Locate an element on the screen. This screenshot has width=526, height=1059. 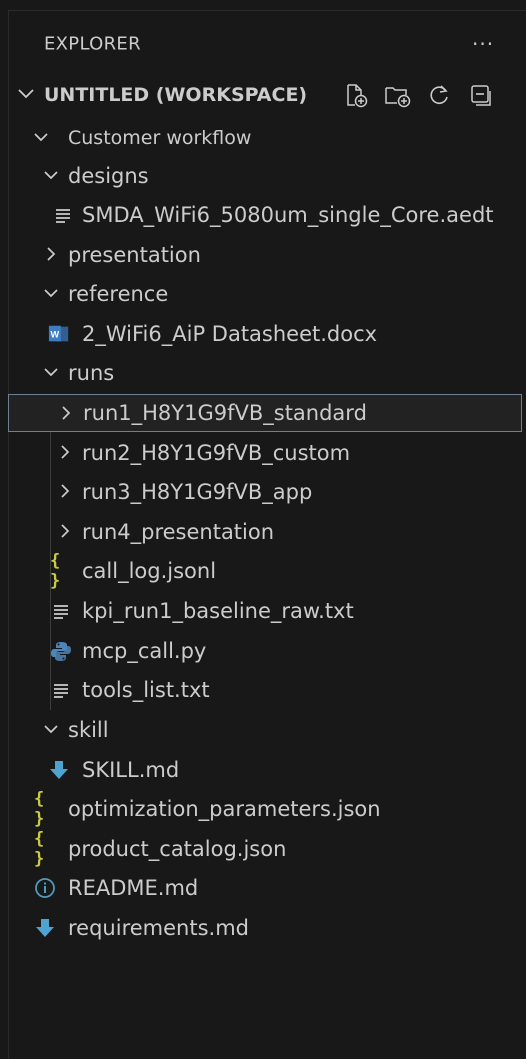
tree-folder-row: presentation is located at coordinates (265, 255).